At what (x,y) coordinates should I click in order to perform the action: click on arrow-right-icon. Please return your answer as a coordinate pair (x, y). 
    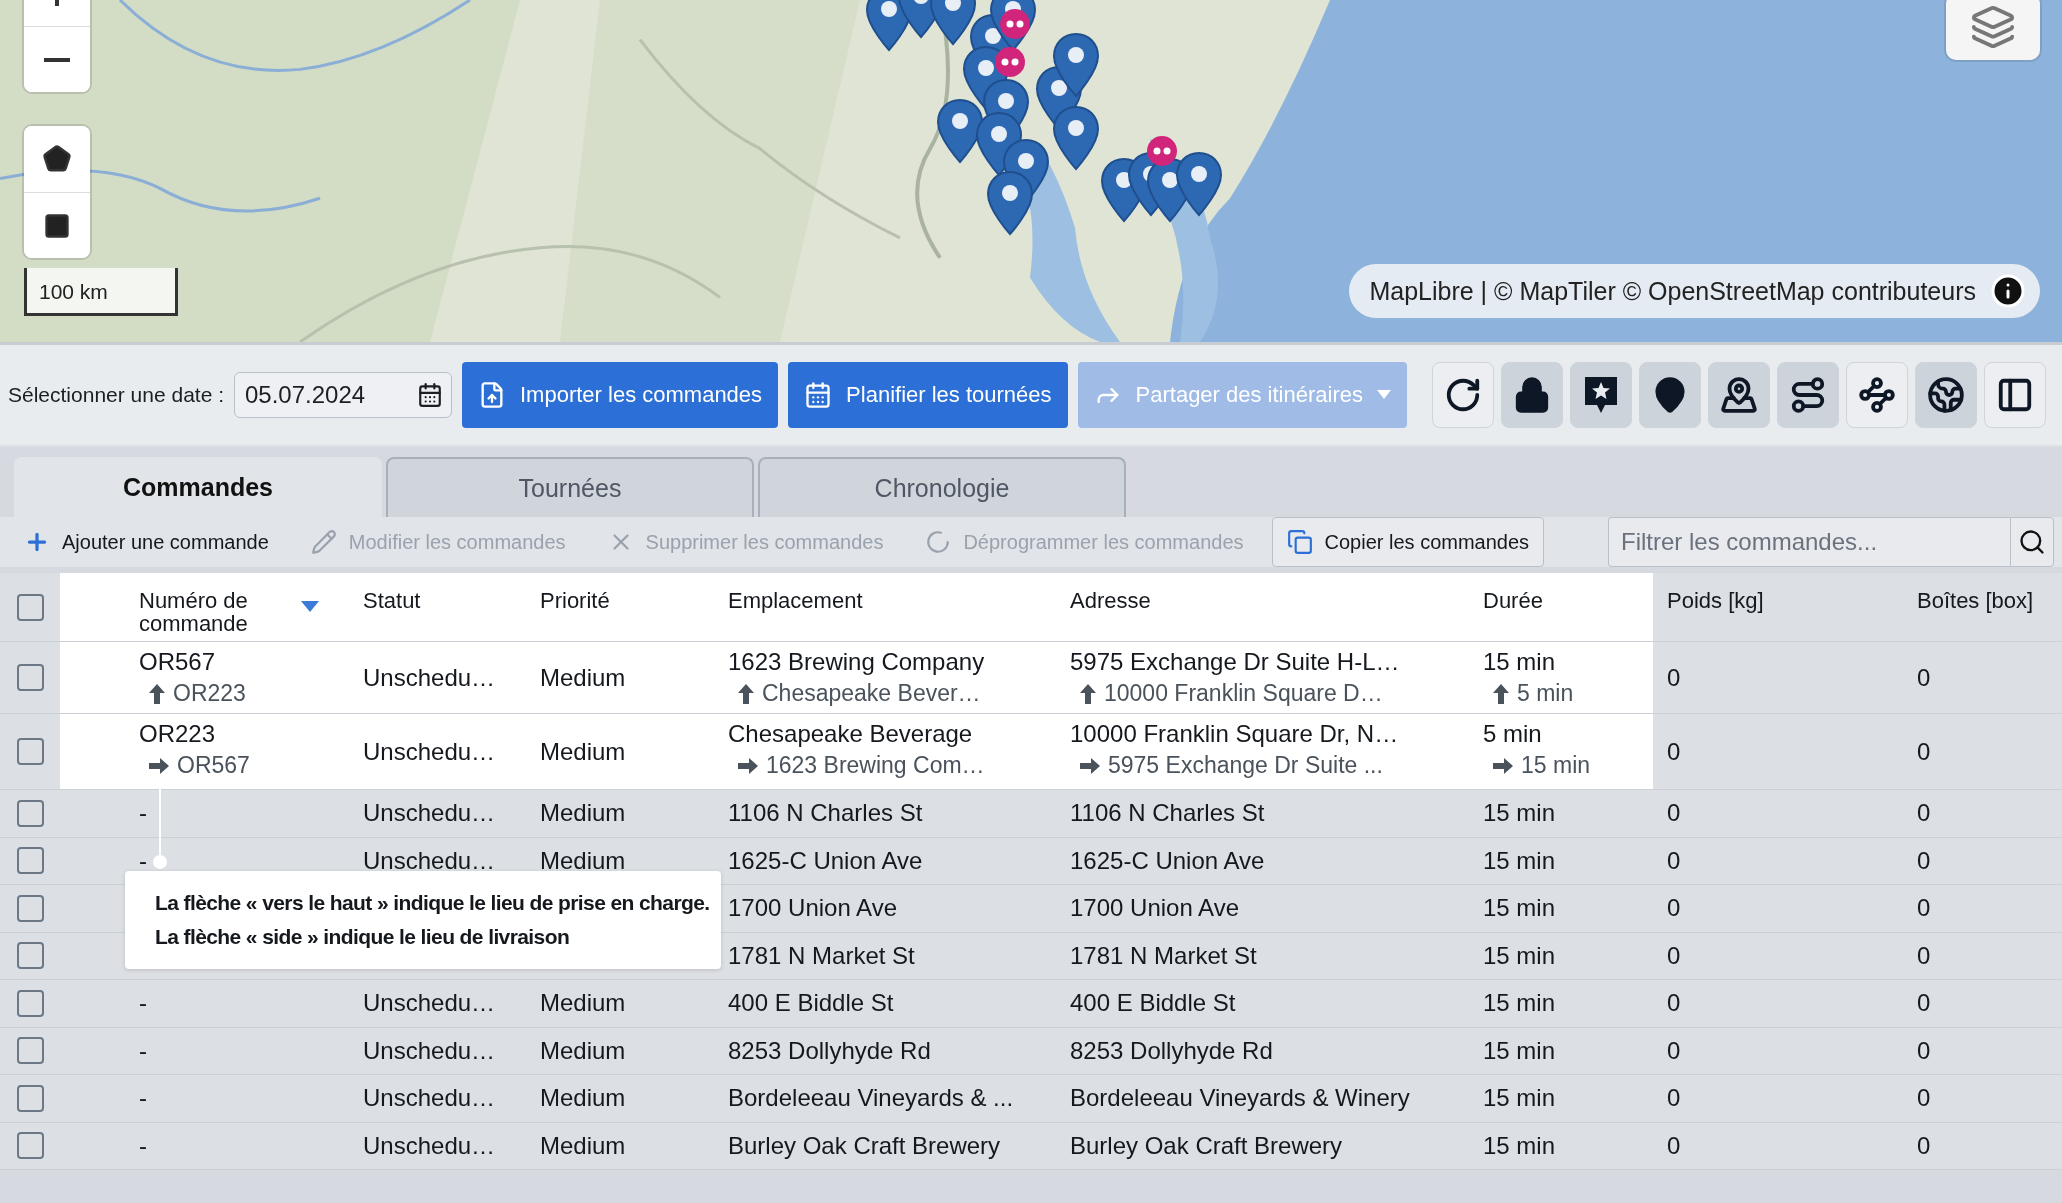
    Looking at the image, I should click on (1090, 765).